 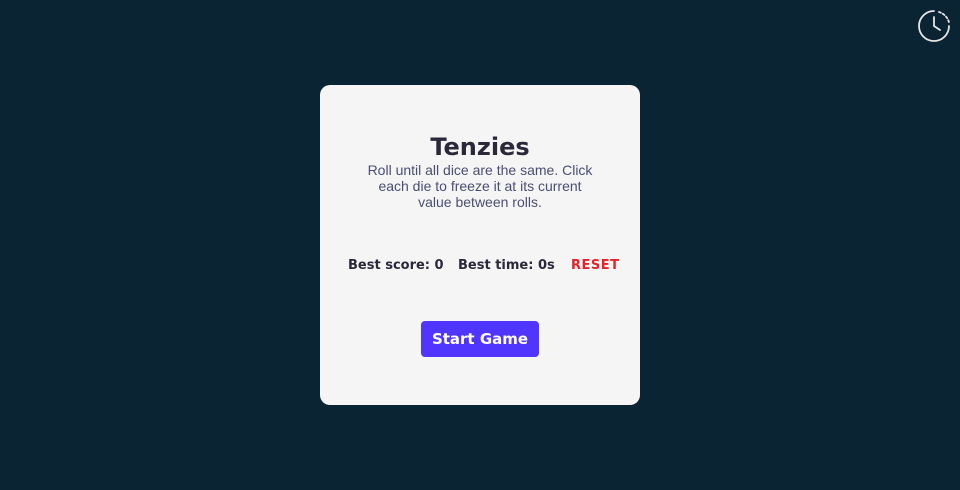 I want to click on start-game-button: Start Game, so click(x=480, y=339).